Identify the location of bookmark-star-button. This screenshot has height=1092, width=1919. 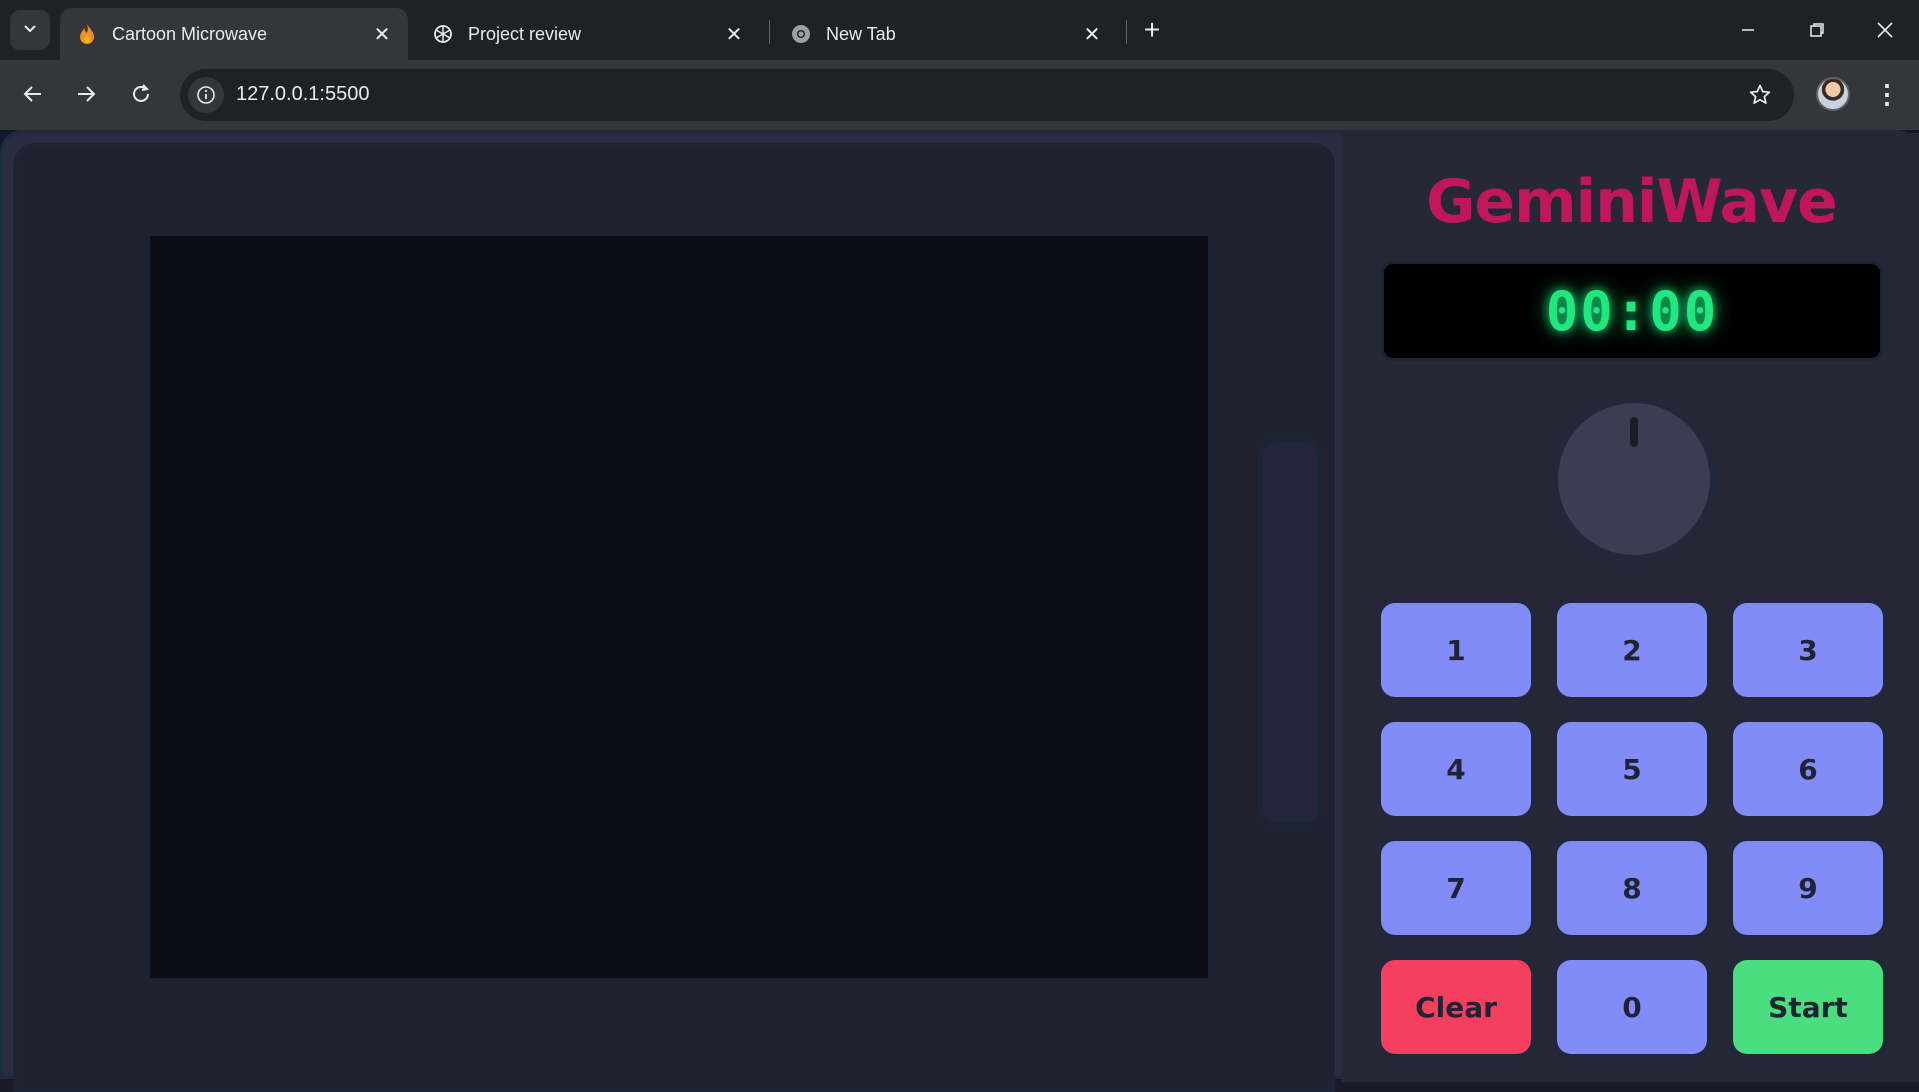
(1760, 95).